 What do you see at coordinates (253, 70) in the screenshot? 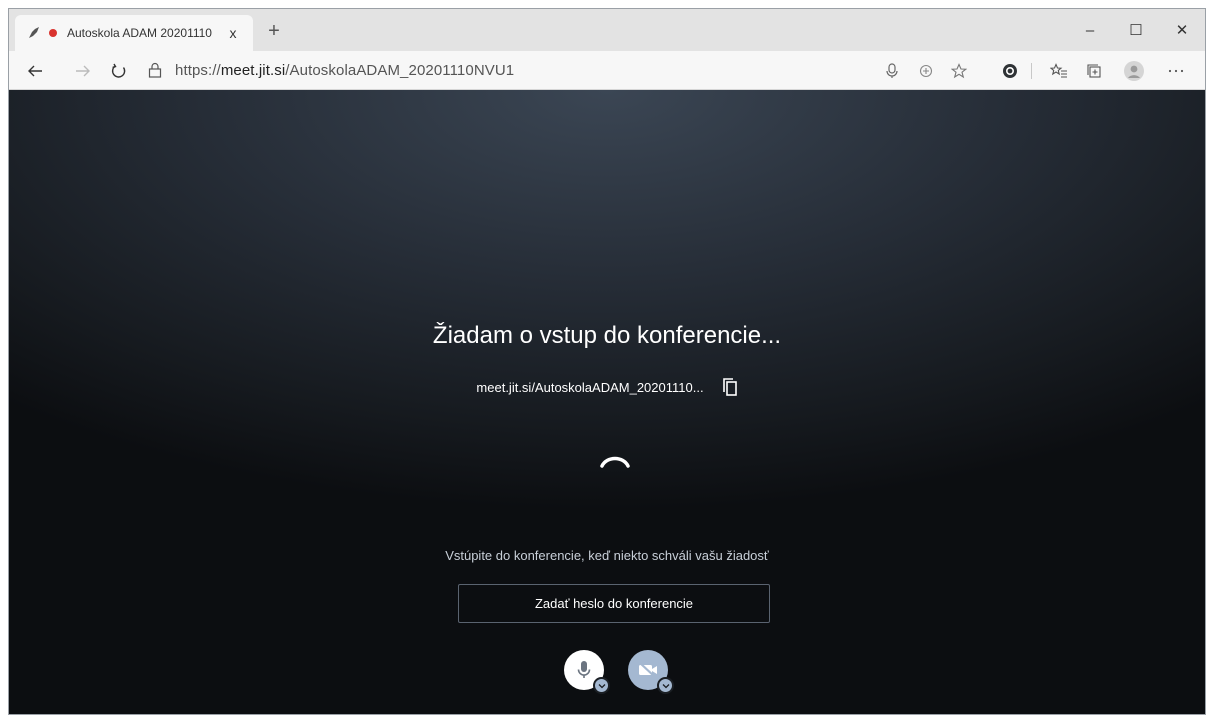
I see `url-host: meet.jit.si` at bounding box center [253, 70].